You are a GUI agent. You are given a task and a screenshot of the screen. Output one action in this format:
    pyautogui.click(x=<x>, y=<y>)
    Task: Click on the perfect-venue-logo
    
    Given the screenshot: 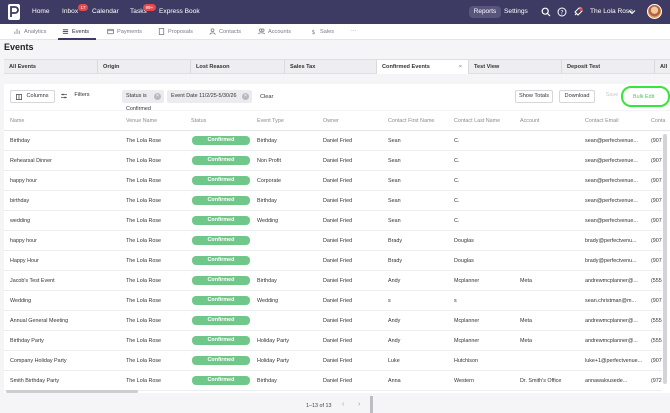 What is the action you would take?
    pyautogui.click(x=14, y=12)
    